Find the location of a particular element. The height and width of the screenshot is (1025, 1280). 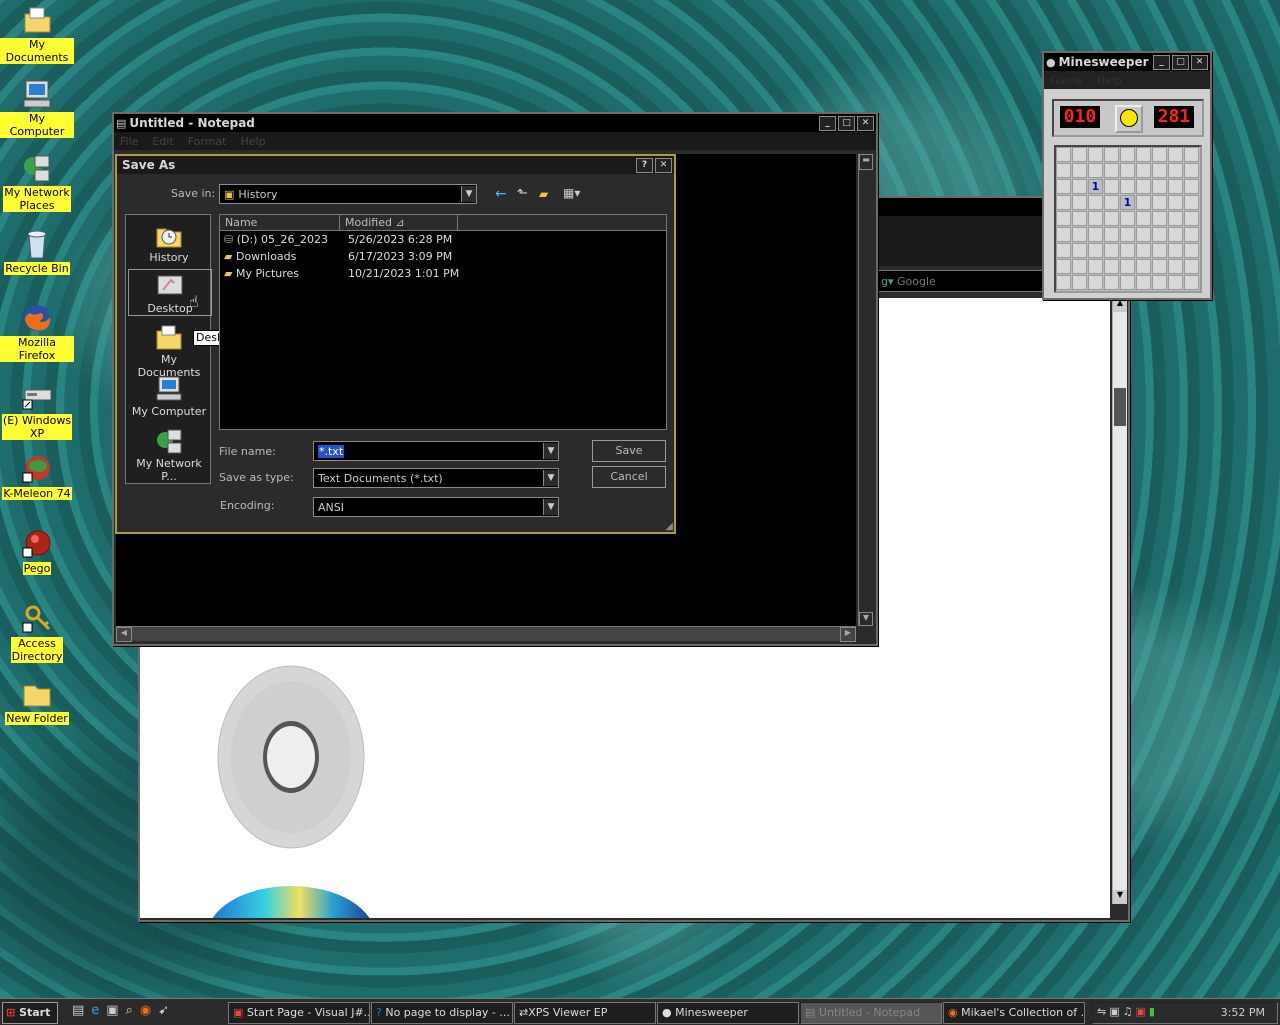

battery-tray-icon: ▮ is located at coordinates (1153, 1011).